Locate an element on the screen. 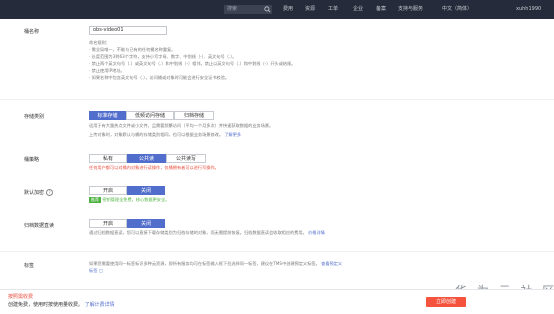 The image size is (554, 314). recommend-badge: 推荐 is located at coordinates (95, 200).